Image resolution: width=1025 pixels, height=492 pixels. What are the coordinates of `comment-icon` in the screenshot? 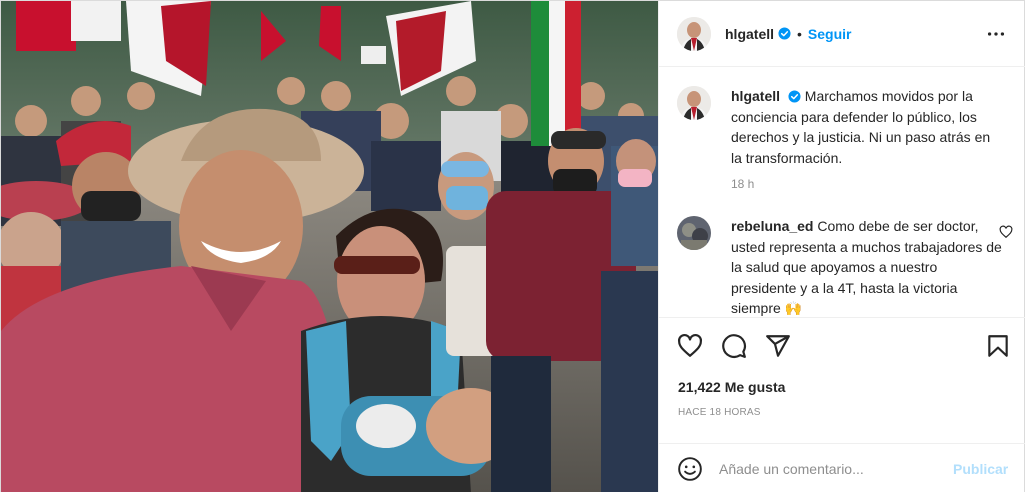 It's located at (734, 346).